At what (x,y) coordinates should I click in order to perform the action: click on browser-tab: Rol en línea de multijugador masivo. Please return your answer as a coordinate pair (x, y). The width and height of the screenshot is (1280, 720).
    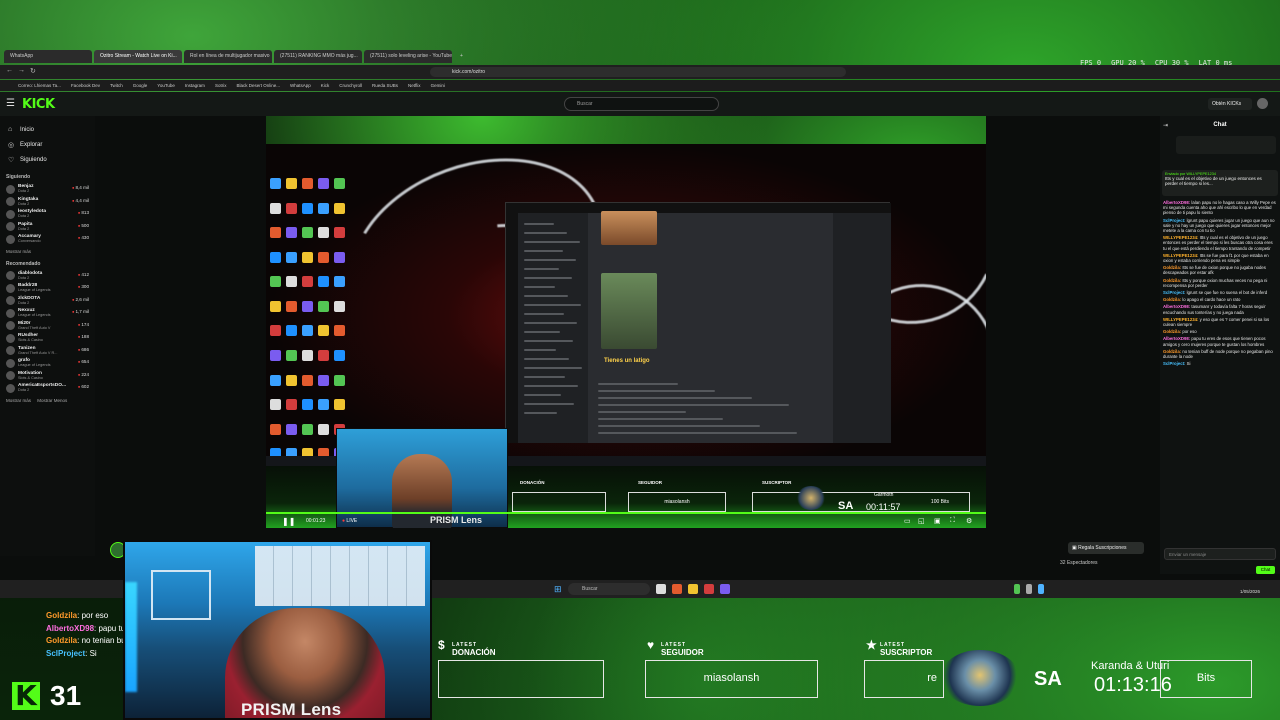
    Looking at the image, I should click on (228, 56).